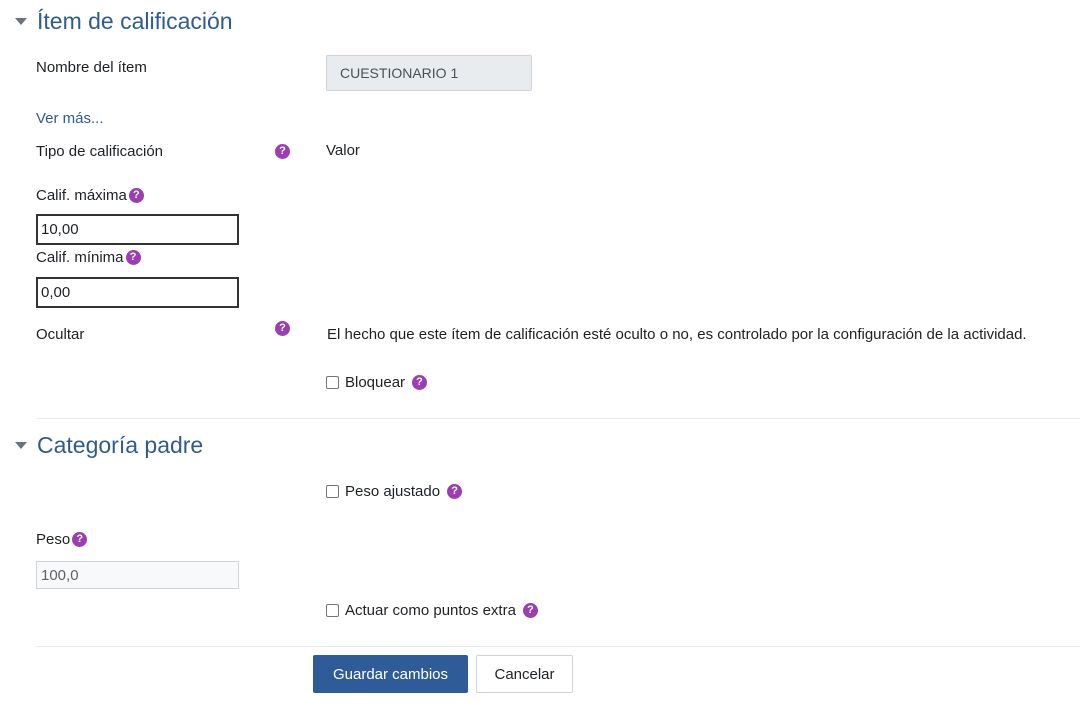 This screenshot has width=1080, height=703. Describe the element at coordinates (343, 150) in the screenshot. I see `grade-type-value: Valor` at that location.